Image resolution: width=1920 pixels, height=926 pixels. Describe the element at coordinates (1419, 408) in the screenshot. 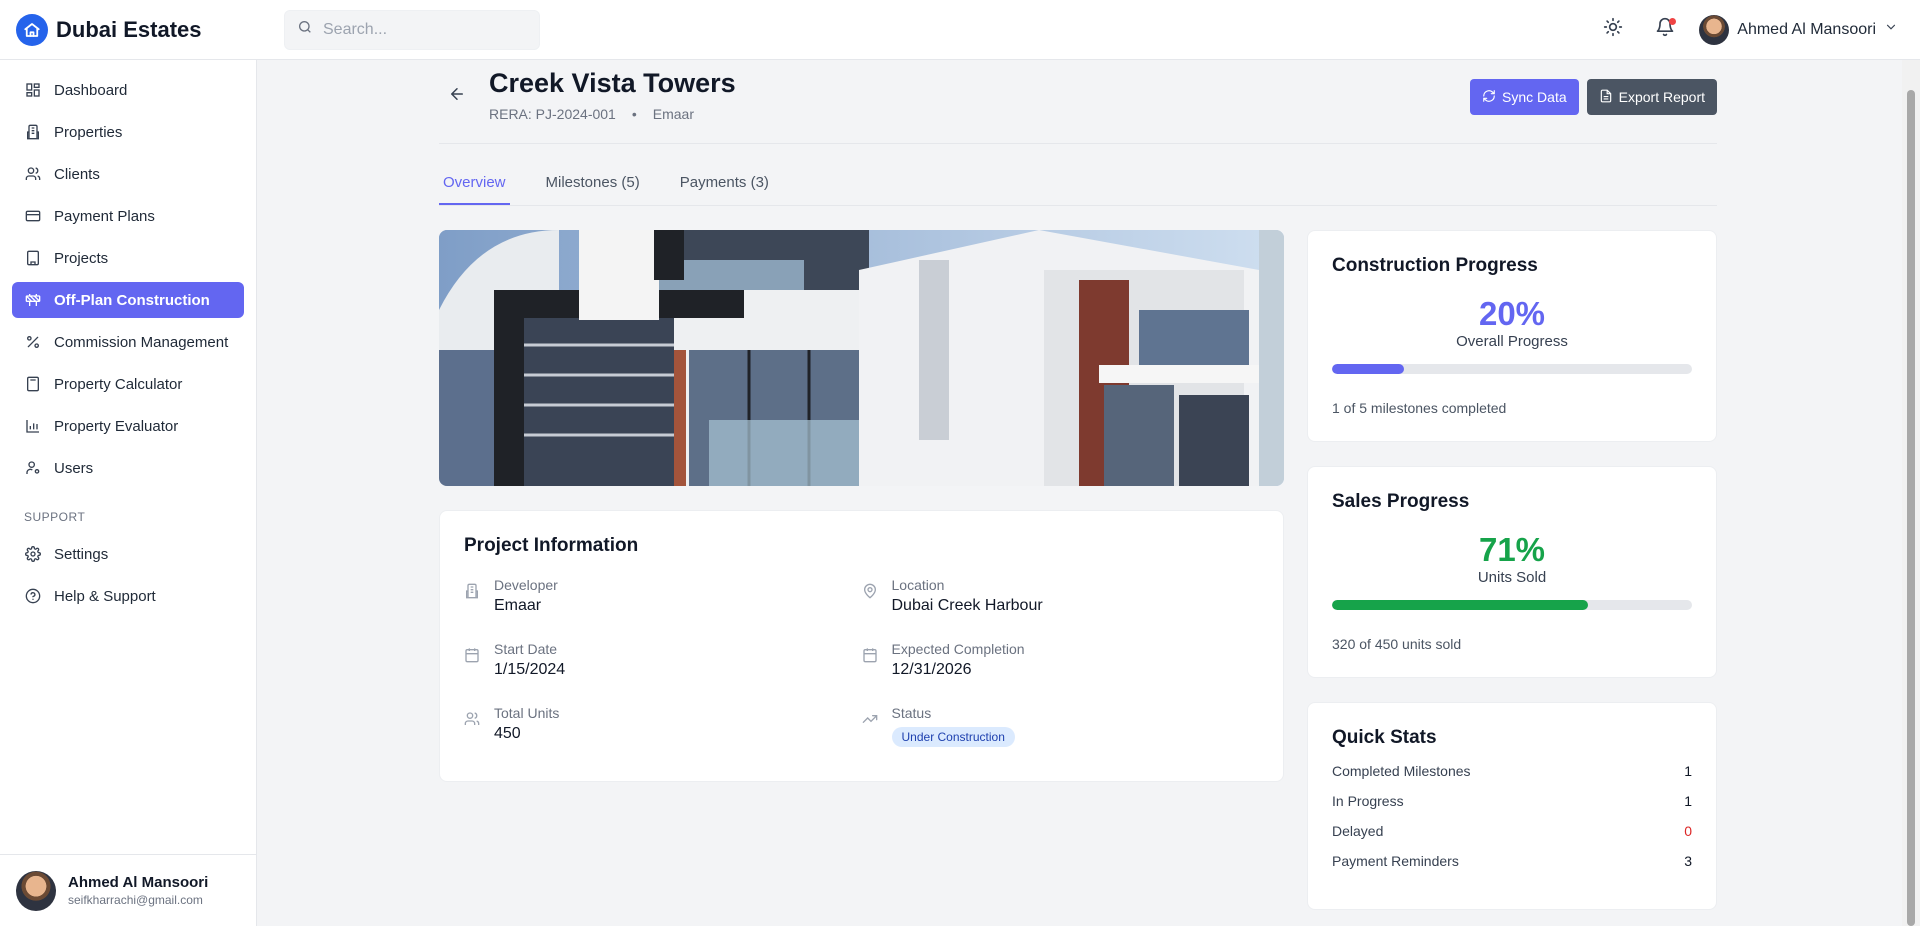

I see `construction-note: 1 of 5 milestones completed` at that location.